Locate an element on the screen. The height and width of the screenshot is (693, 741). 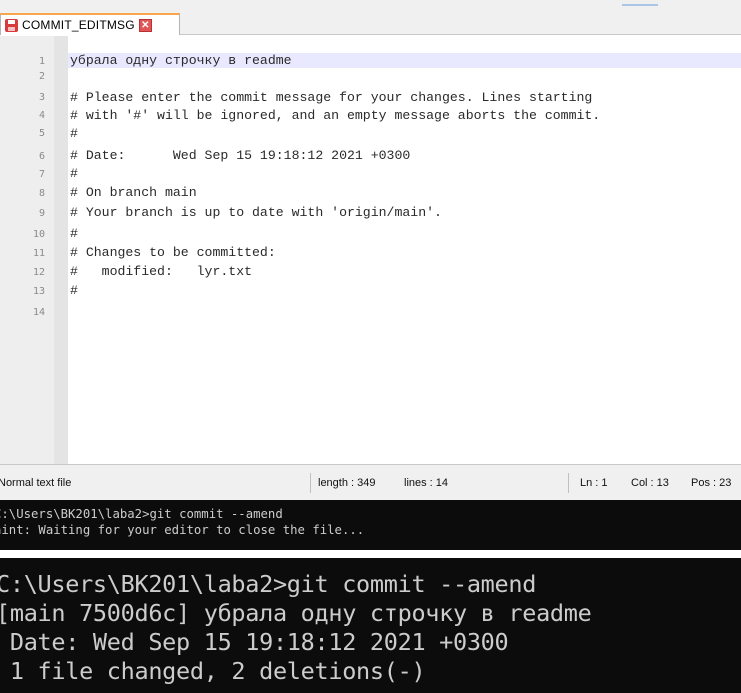
line-number: 14 is located at coordinates (38, 312).